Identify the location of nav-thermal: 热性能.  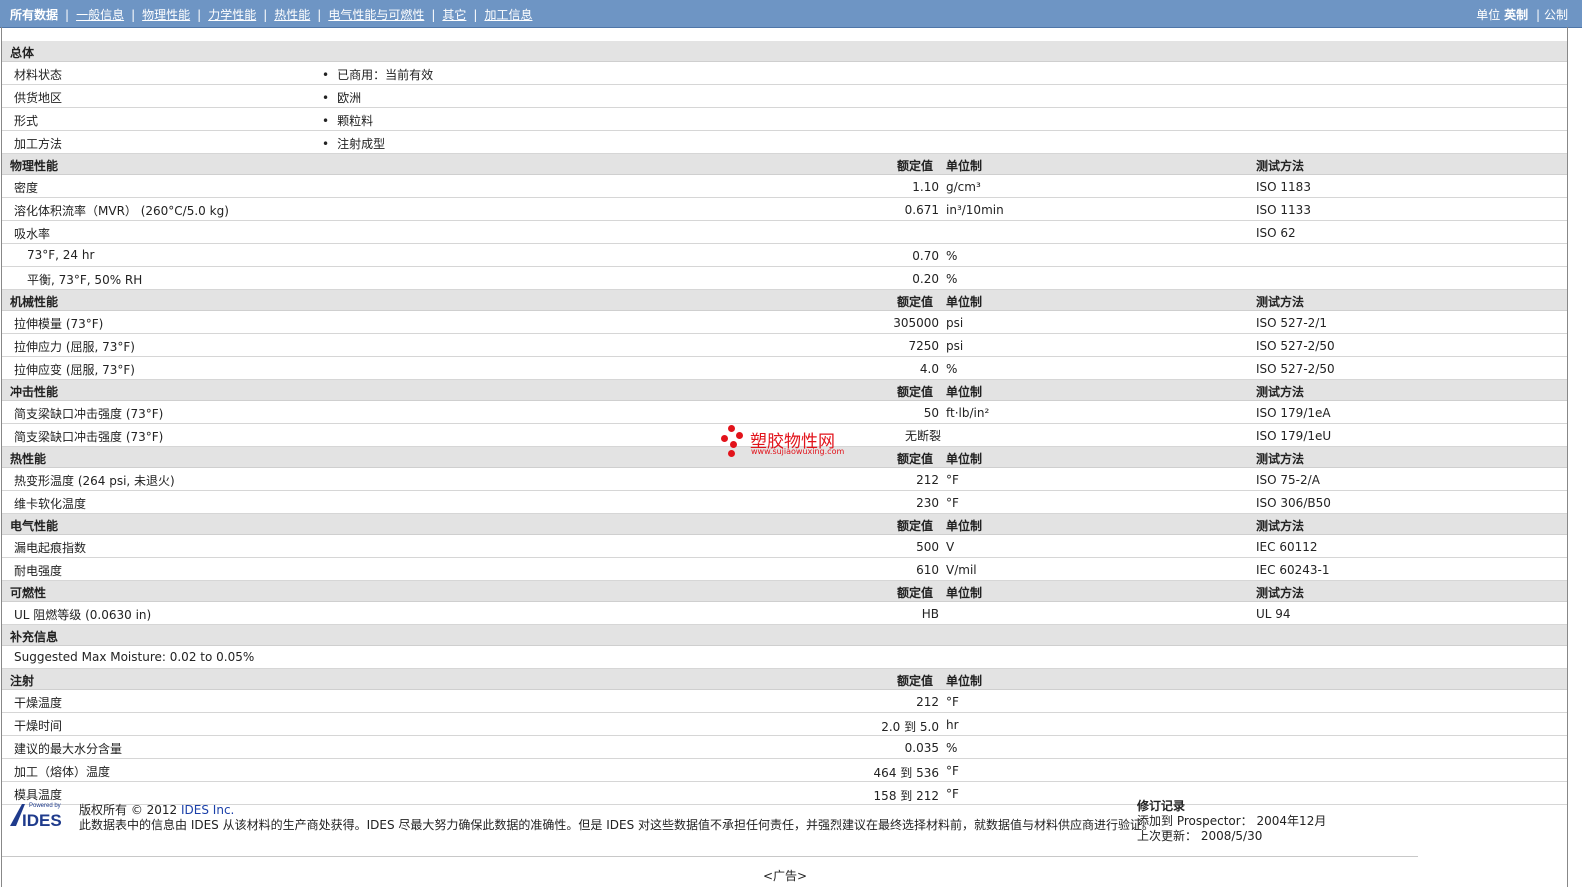
(292, 14).